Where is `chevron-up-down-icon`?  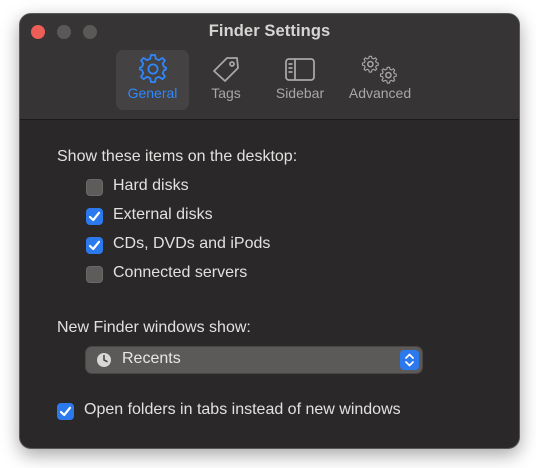 chevron-up-down-icon is located at coordinates (409, 360).